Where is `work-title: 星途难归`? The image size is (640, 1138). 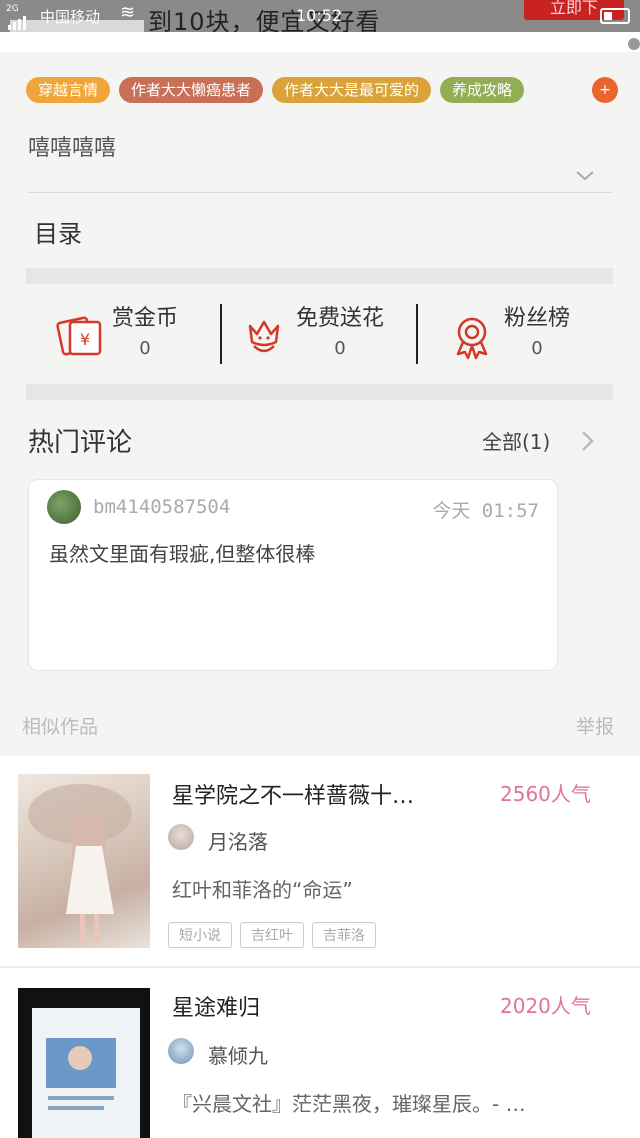
work-title: 星途难归 is located at coordinates (216, 1006).